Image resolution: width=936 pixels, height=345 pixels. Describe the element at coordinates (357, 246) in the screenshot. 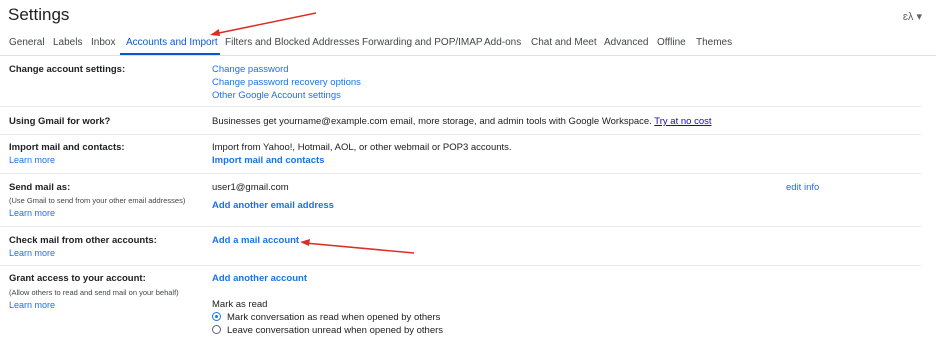

I see `arrow-to-add-mail-account` at that location.